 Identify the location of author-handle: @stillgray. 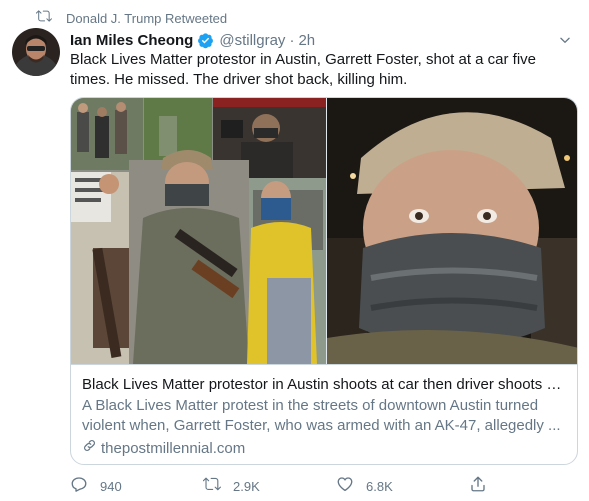
(252, 40).